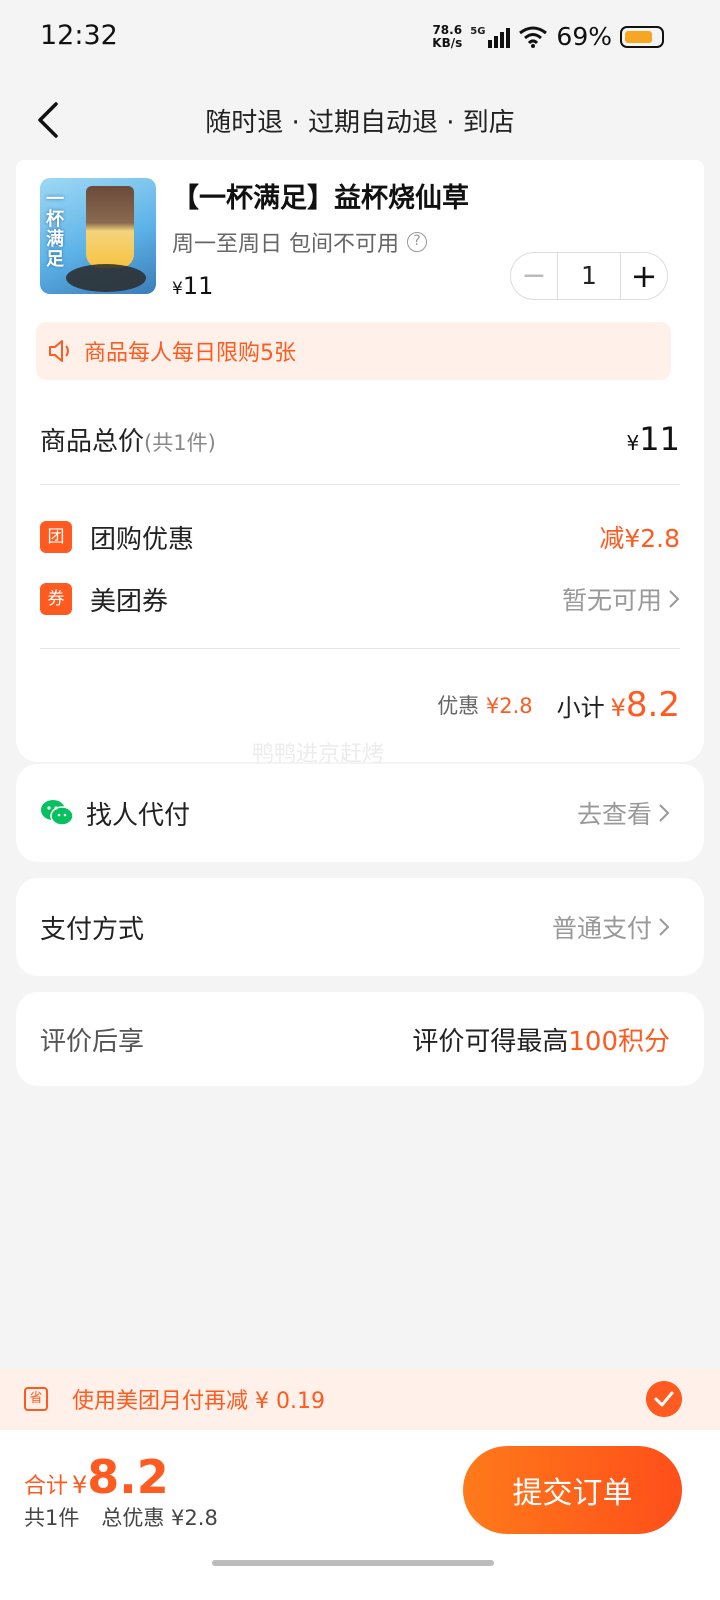 Image resolution: width=720 pixels, height=1600 pixels. What do you see at coordinates (447, 29) in the screenshot?
I see `network-speed-value: 78.6` at bounding box center [447, 29].